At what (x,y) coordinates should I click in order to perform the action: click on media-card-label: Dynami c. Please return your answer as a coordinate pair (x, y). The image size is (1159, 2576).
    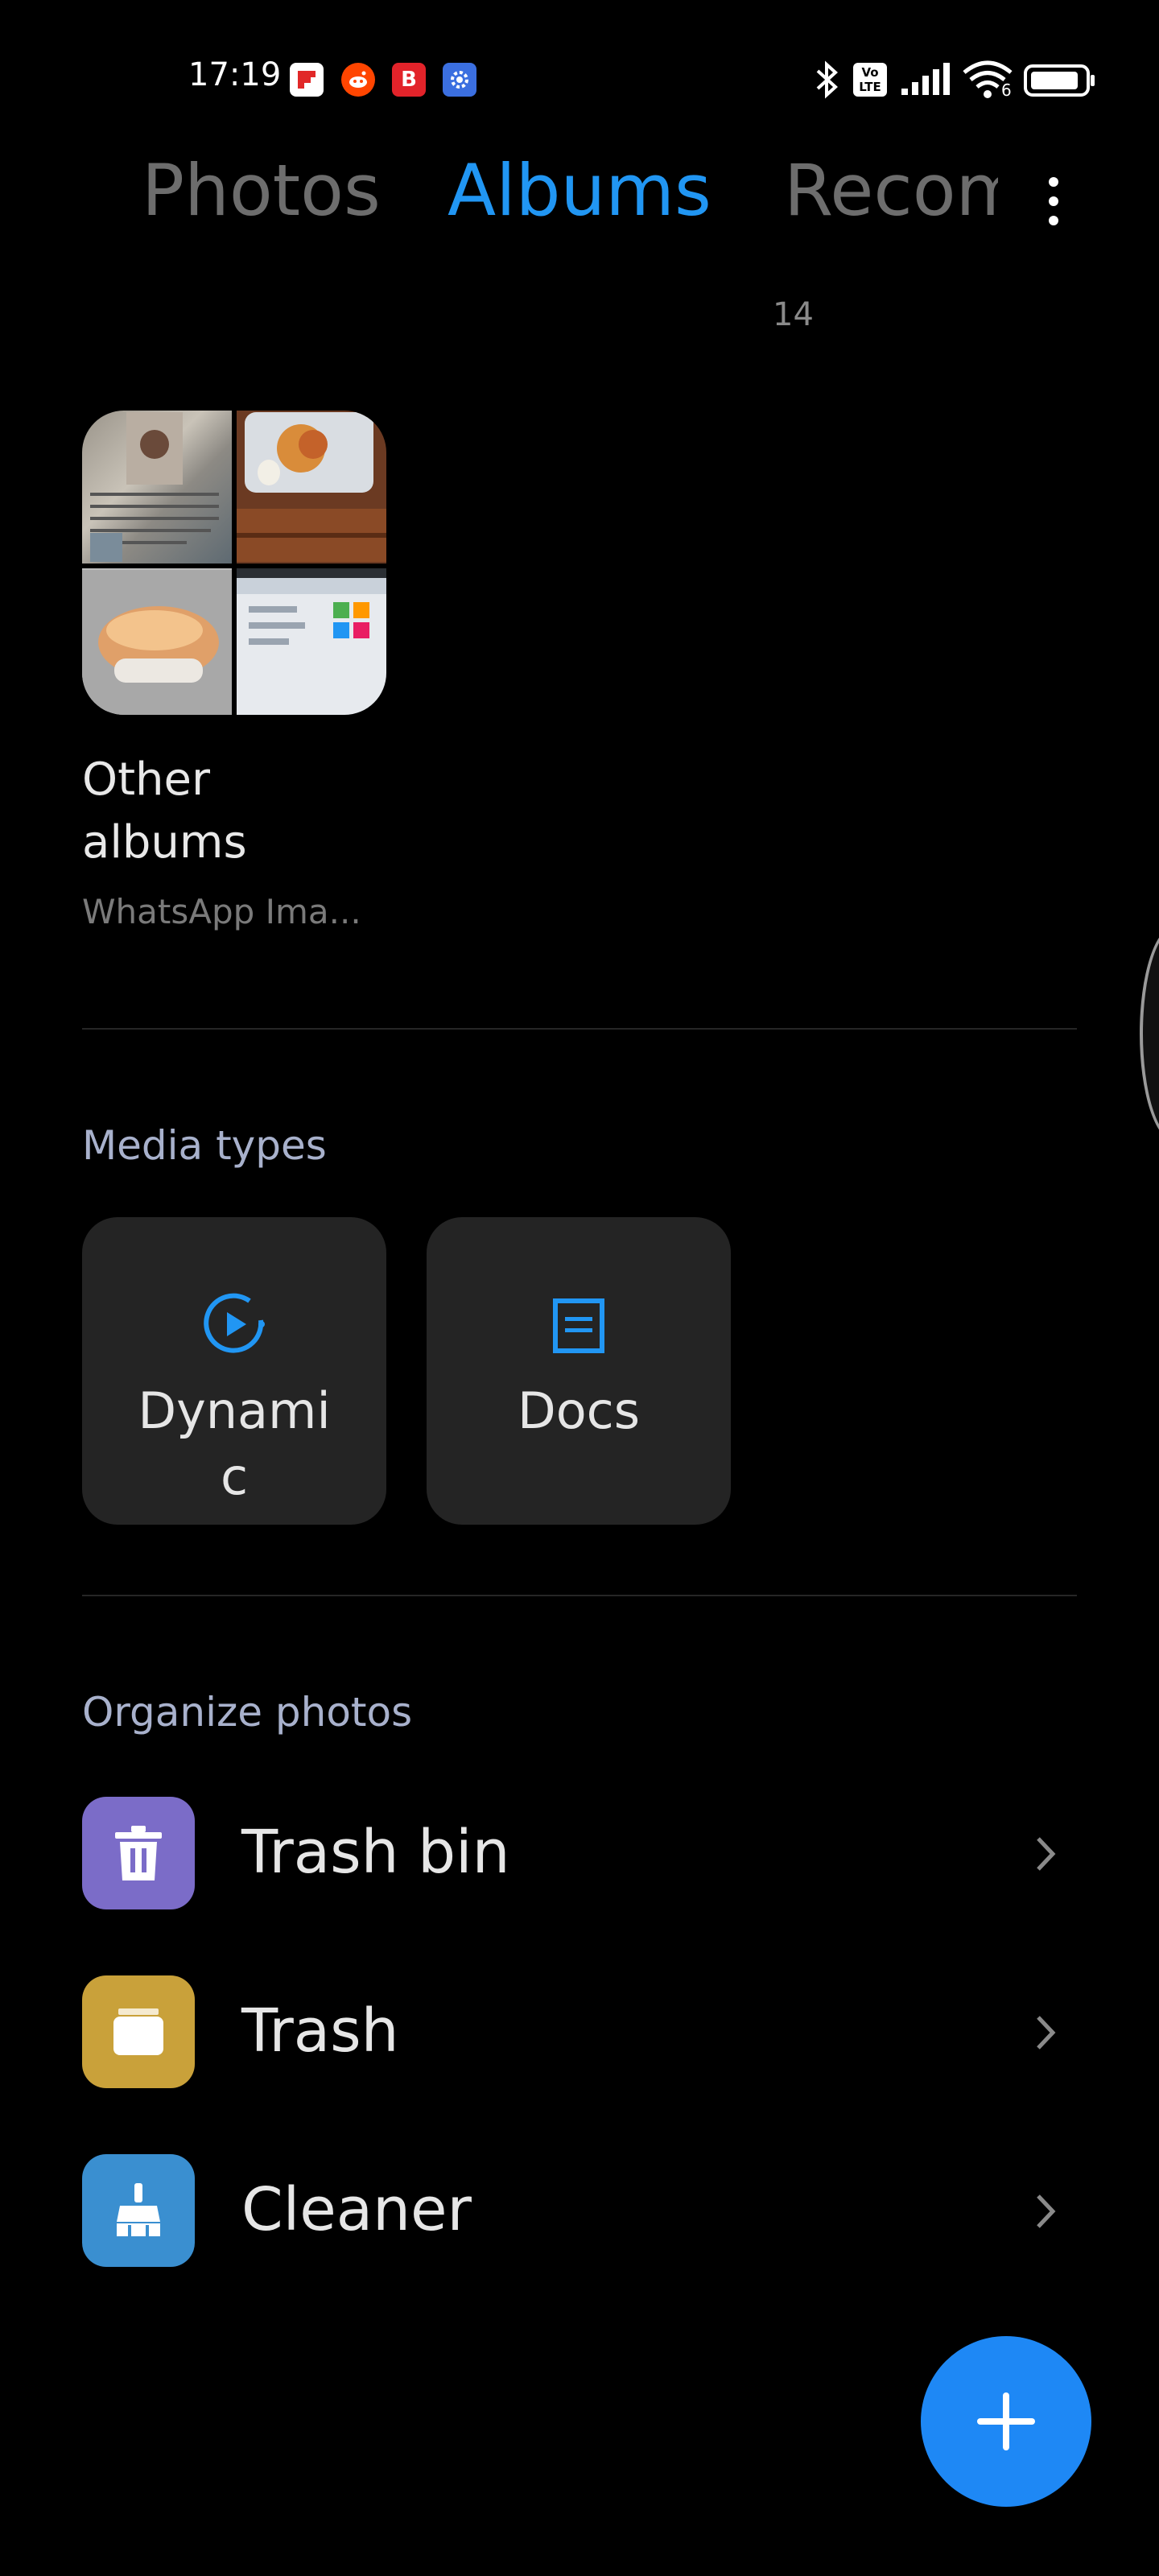
    Looking at the image, I should click on (234, 1443).